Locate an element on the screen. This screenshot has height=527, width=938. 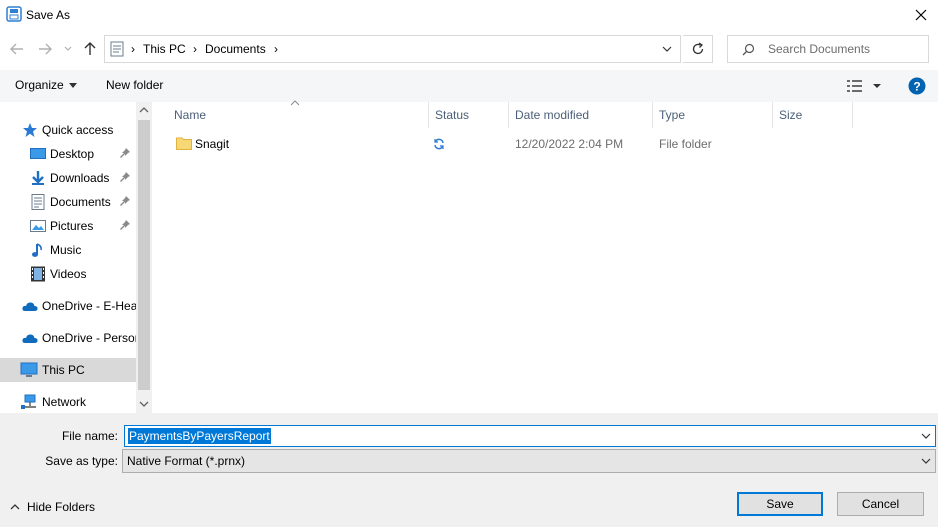
close-button is located at coordinates (921, 15).